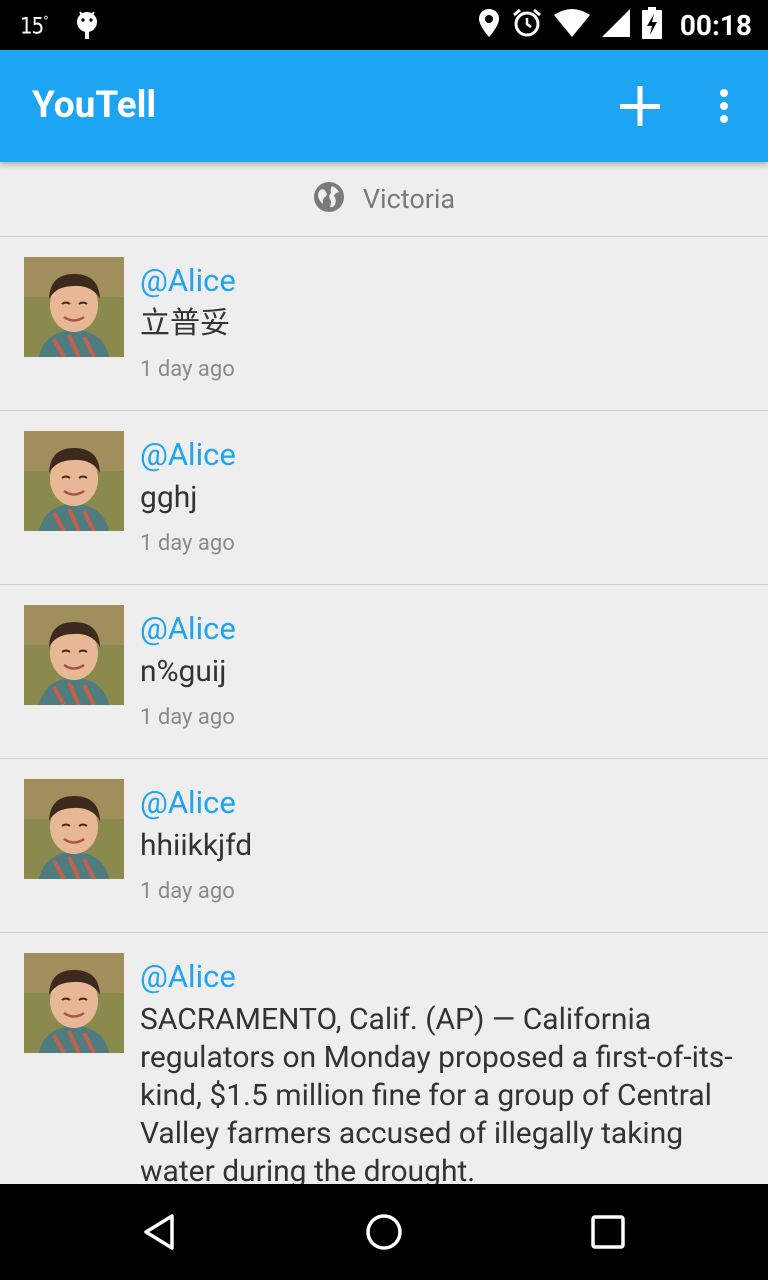  I want to click on post-item: @Alice 立普妥 1 day ago, so click(384, 324).